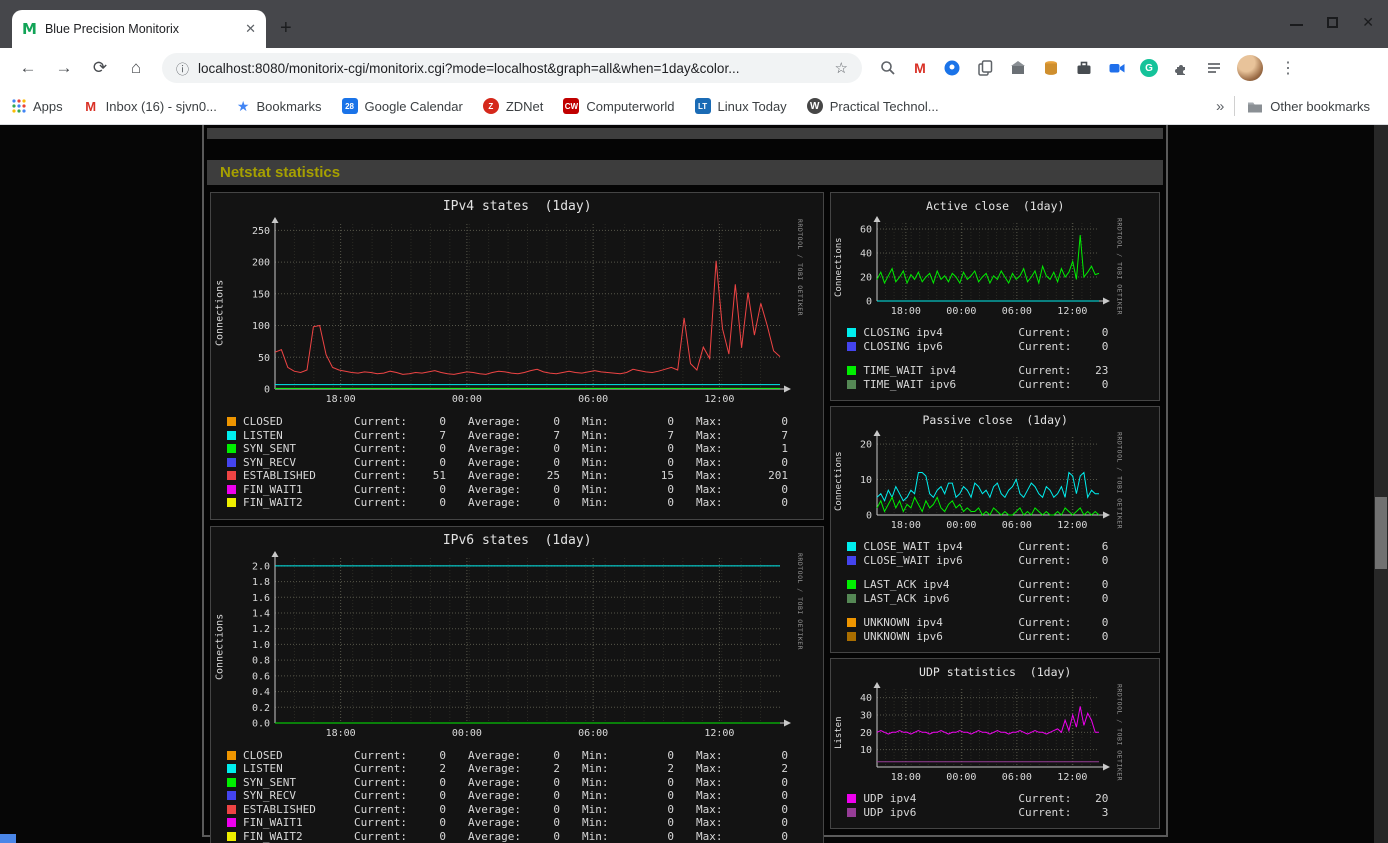 The image size is (1388, 843). What do you see at coordinates (279, 106) in the screenshot?
I see `bookmark-bookmarks: ★ Bookmarks` at bounding box center [279, 106].